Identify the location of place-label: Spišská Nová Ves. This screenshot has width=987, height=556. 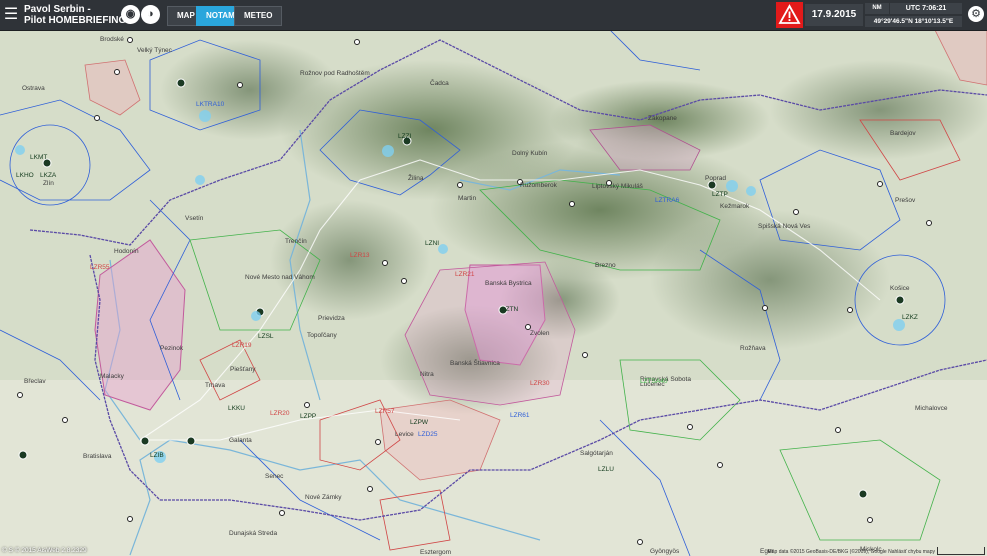
(784, 226).